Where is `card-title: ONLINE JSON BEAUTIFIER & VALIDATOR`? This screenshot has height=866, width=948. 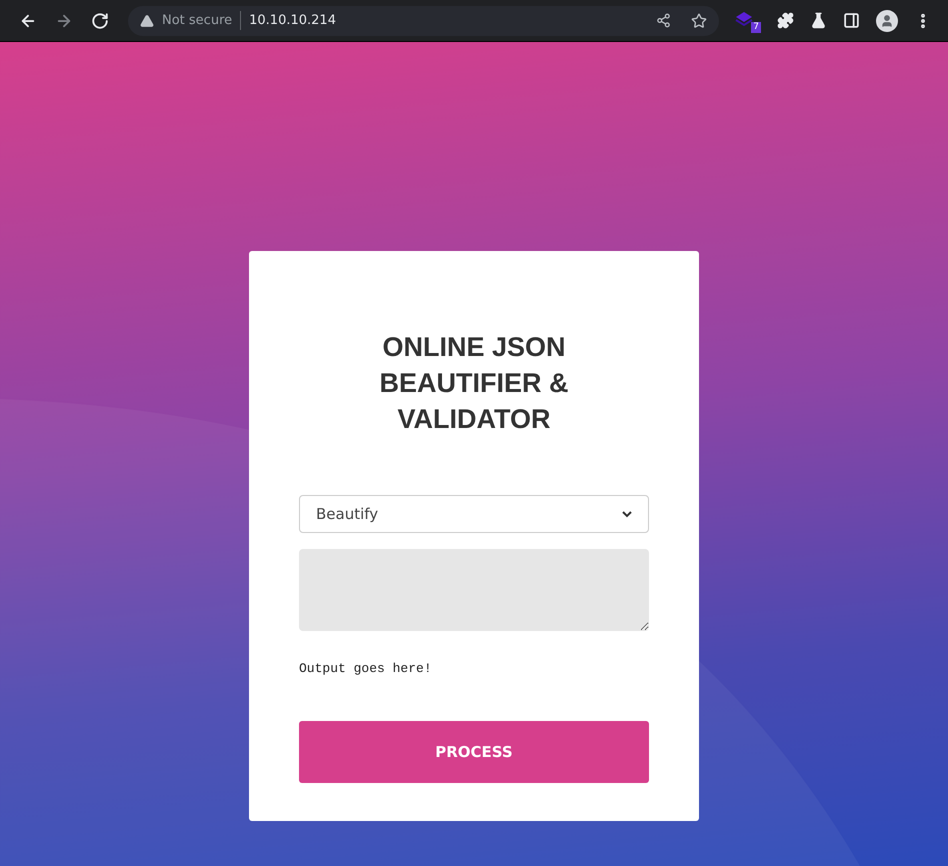
card-title: ONLINE JSON BEAUTIFIER & VALIDATOR is located at coordinates (474, 383).